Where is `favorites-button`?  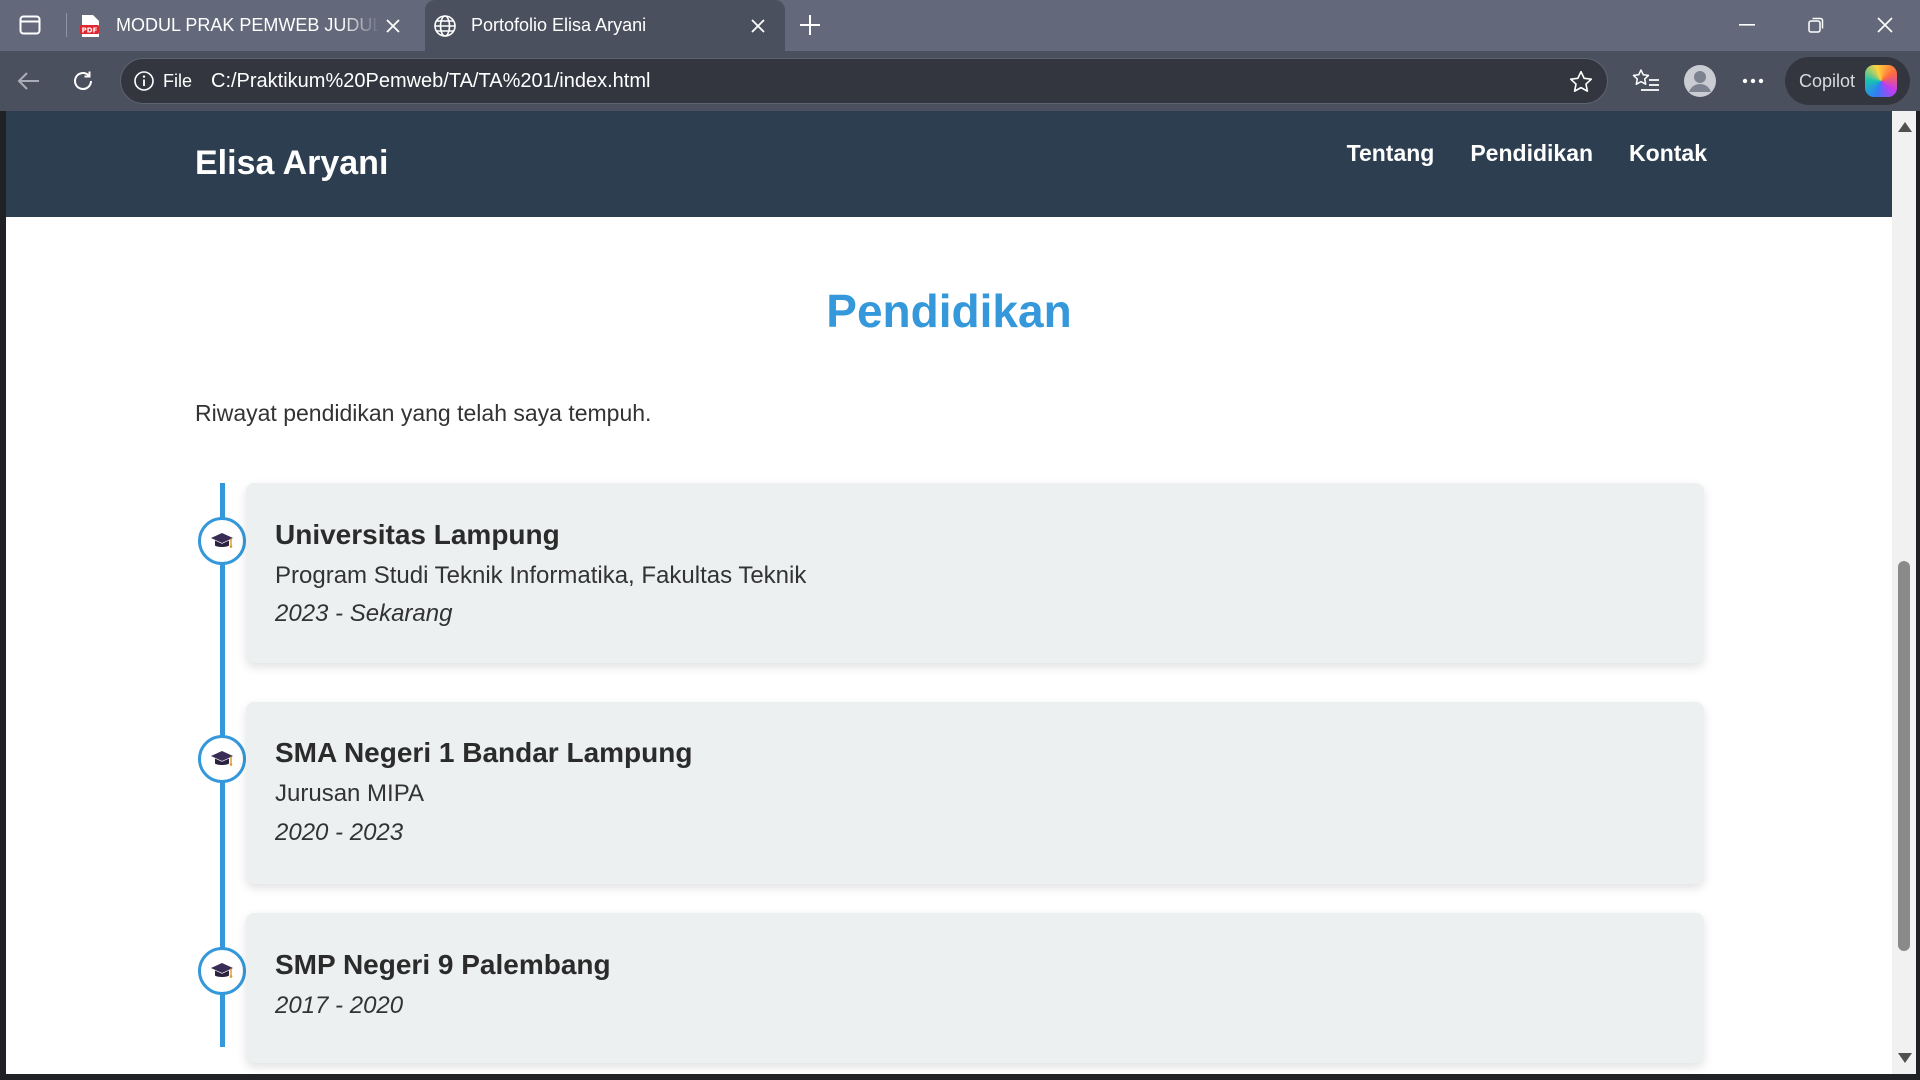
favorites-button is located at coordinates (1646, 81).